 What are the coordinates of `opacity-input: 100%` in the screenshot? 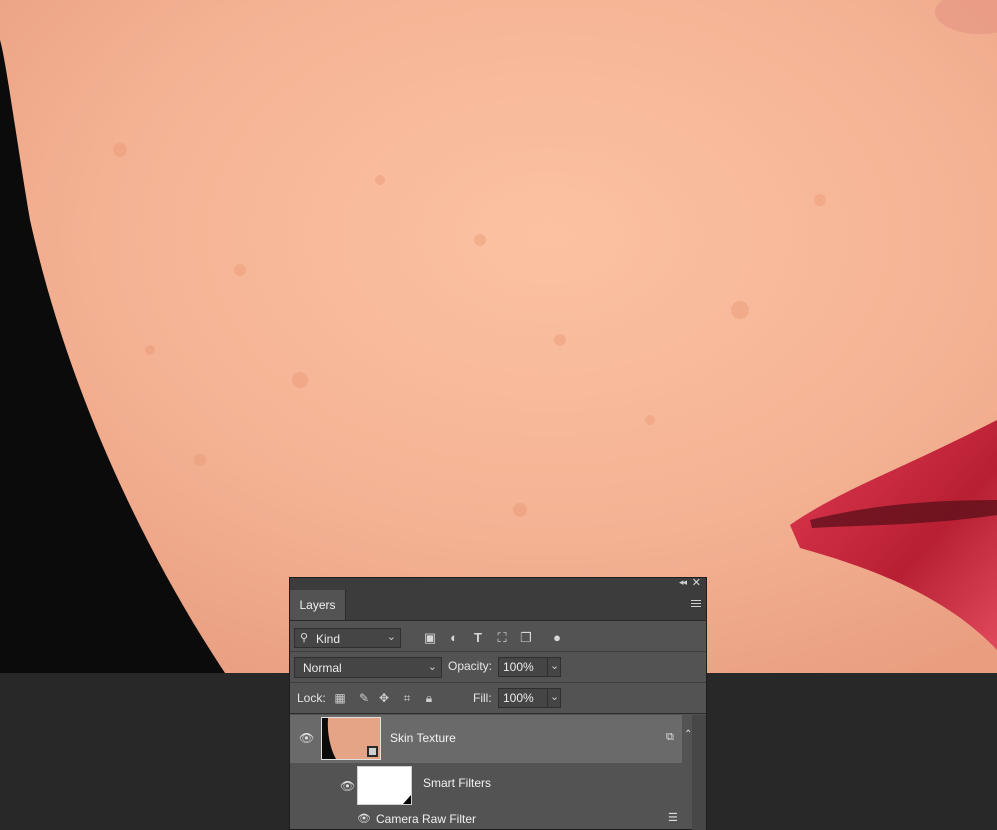 It's located at (523, 667).